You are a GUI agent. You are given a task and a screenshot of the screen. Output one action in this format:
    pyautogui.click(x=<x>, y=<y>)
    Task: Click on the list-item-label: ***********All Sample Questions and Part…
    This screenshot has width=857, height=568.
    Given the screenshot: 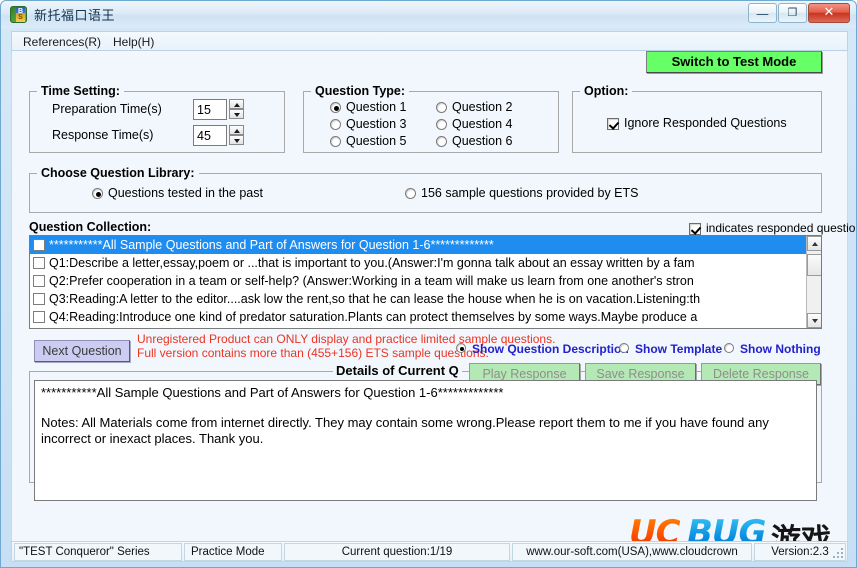 What is the action you would take?
    pyautogui.click(x=271, y=245)
    